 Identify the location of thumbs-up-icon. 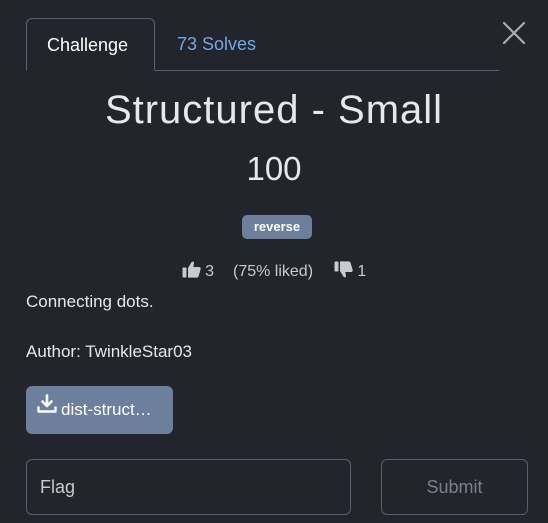
(191, 272).